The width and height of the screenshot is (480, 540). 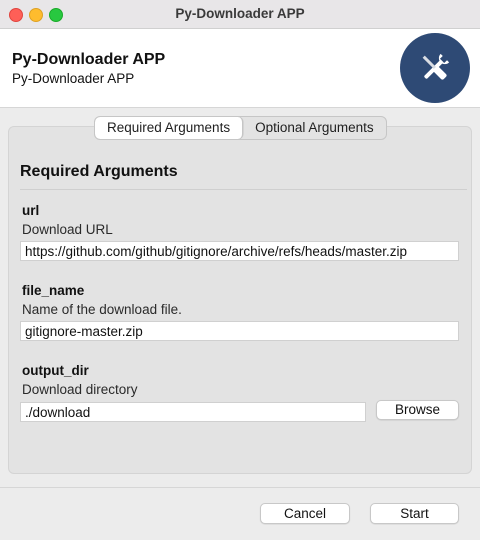 I want to click on tab-bar: Required Arguments Optional Arguments, so click(x=240, y=128).